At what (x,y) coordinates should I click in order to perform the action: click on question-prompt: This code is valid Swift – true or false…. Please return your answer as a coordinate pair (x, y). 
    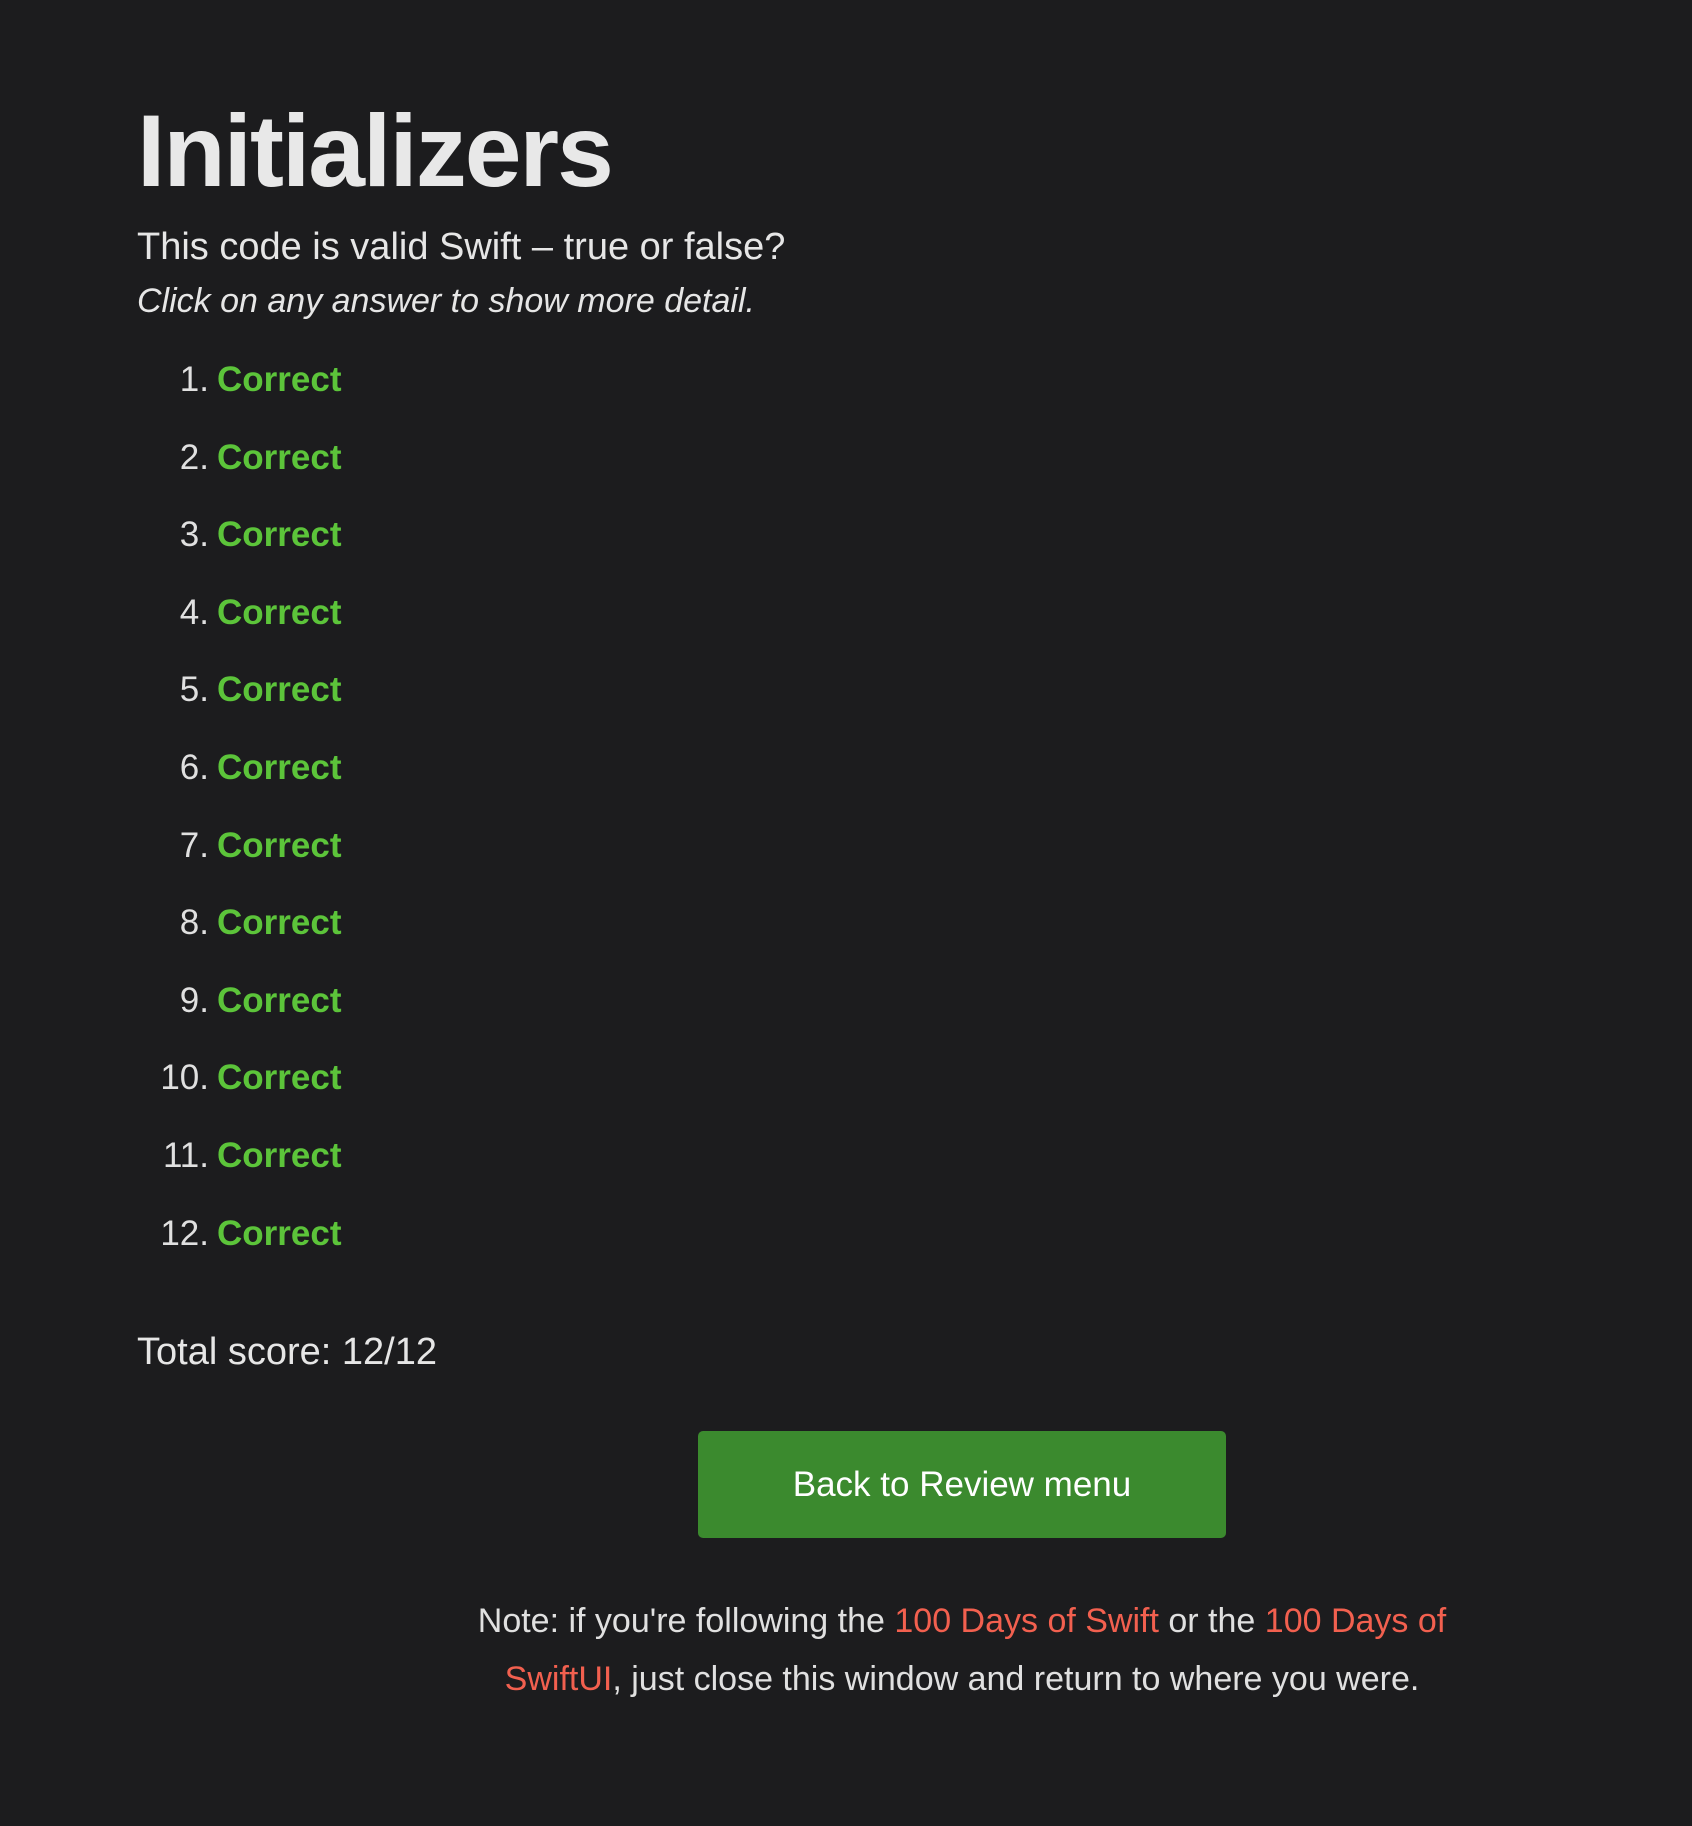
    Looking at the image, I should click on (461, 247).